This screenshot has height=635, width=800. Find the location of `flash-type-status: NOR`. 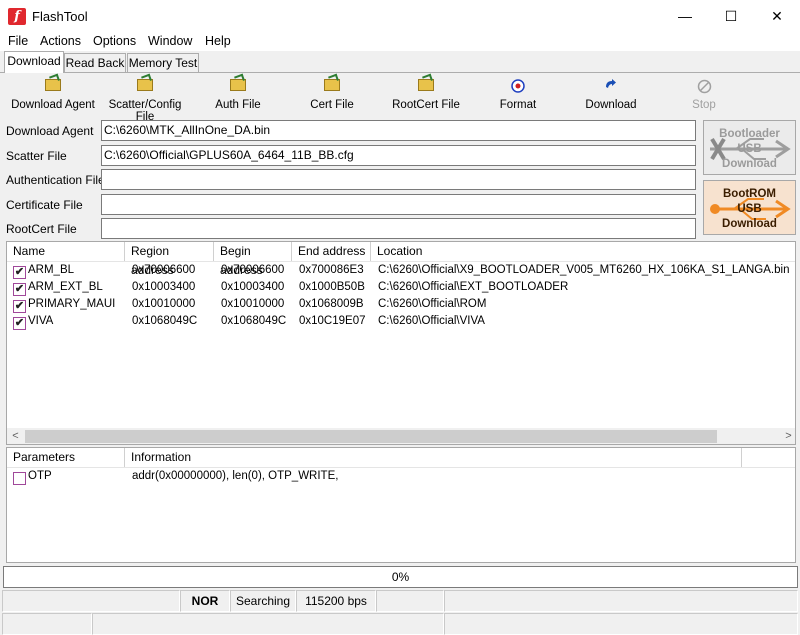

flash-type-status: NOR is located at coordinates (205, 601).